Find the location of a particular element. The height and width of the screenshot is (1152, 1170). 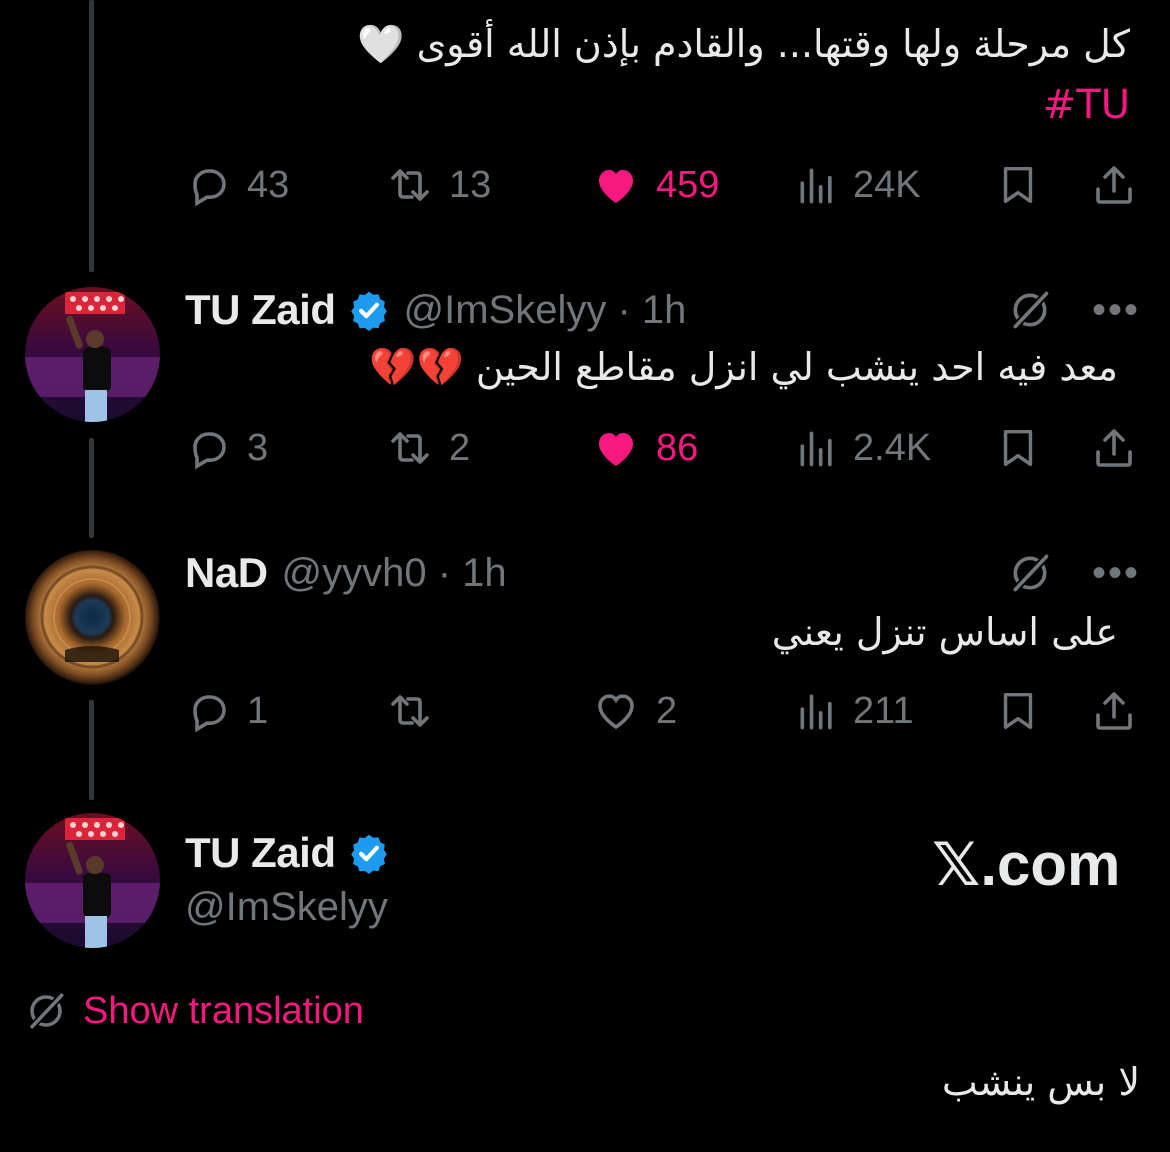

tweet-header: TU Zaid @ImSkelyy · 1h is located at coordinates (435, 310).